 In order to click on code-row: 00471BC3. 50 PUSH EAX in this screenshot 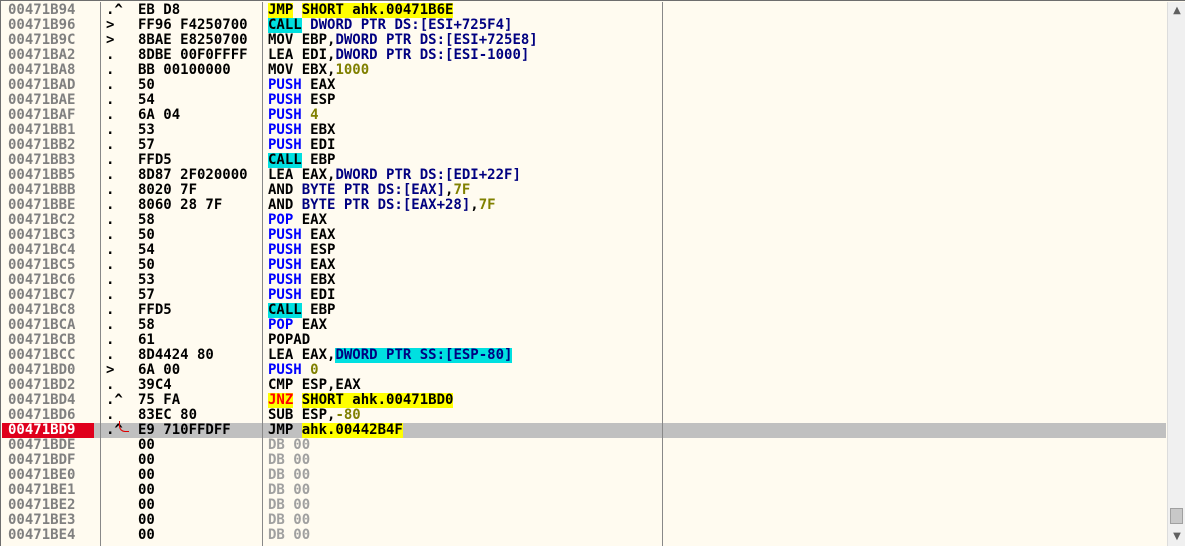, I will do `click(584, 235)`.